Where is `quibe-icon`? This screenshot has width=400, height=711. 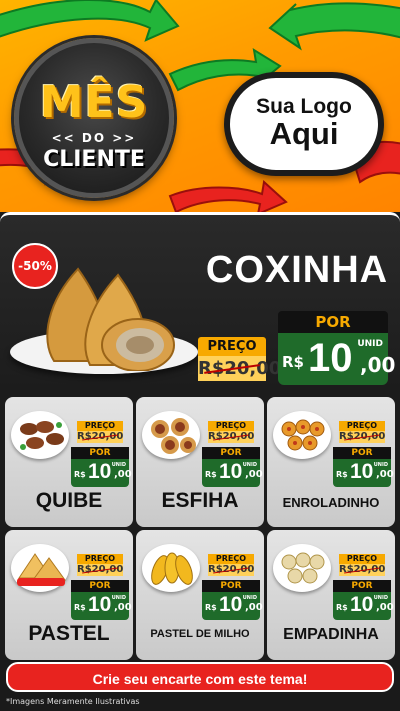
quibe-icon is located at coordinates (42, 435).